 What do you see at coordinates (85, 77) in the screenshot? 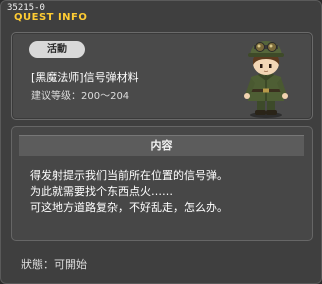
I see `quest-name: [黑魔法师]信号弹材料` at bounding box center [85, 77].